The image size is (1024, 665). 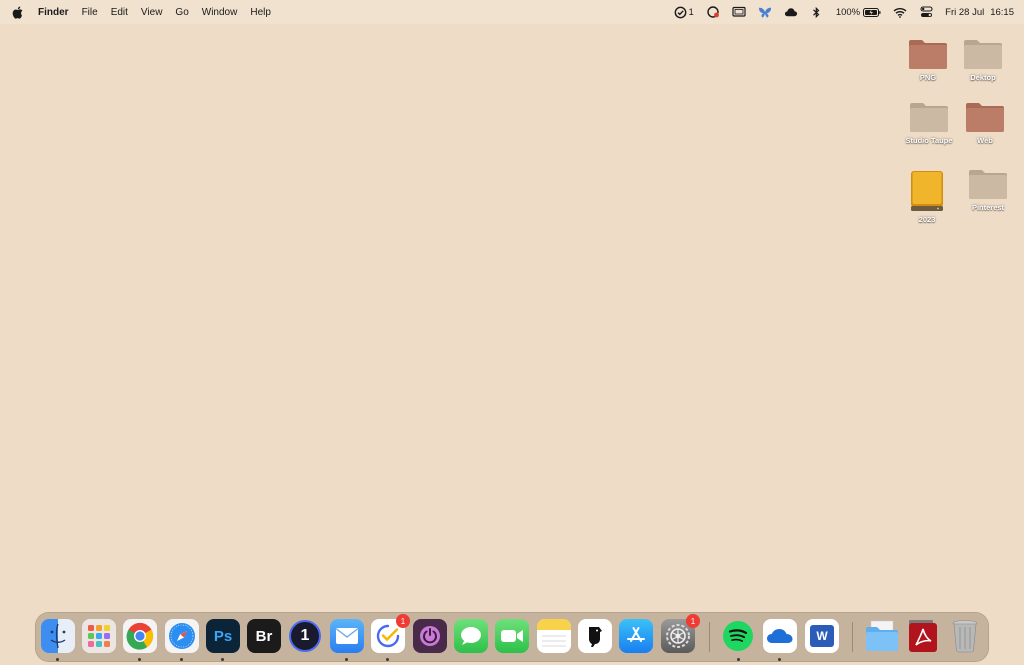 I want to click on dock-notes, so click(x=554, y=636).